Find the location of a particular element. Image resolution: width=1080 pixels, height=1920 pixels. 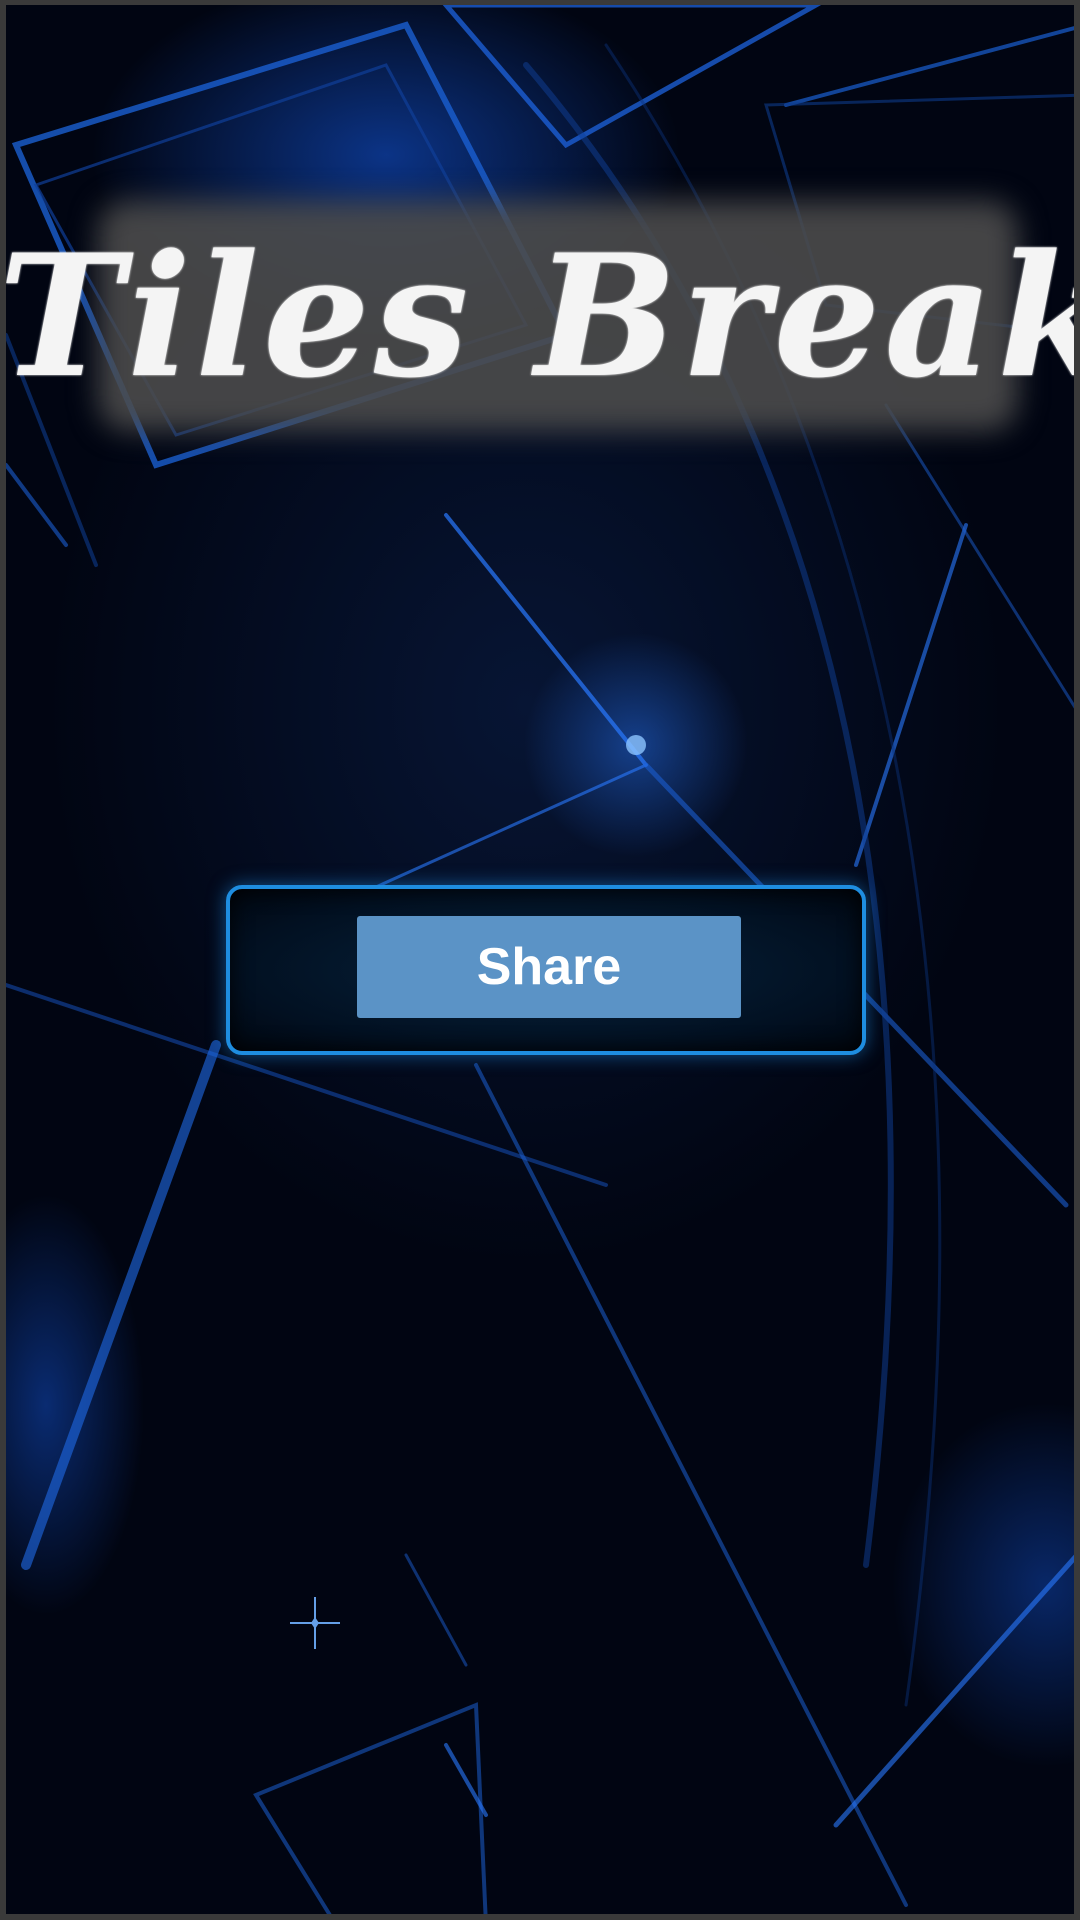

game-title: Tiles Break is located at coordinates (540, 316).